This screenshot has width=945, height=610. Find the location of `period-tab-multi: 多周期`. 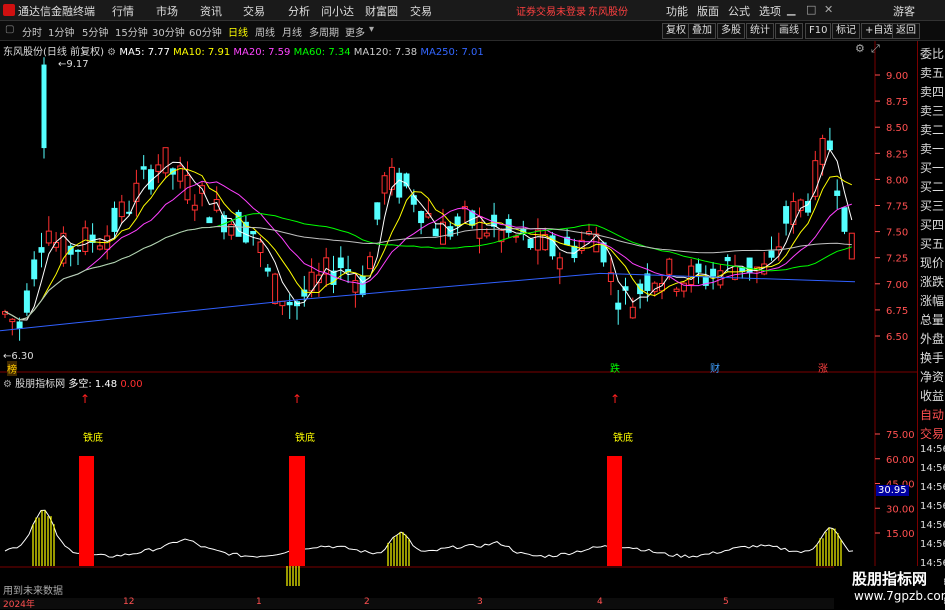

period-tab-multi: 多周期 is located at coordinates (324, 31).